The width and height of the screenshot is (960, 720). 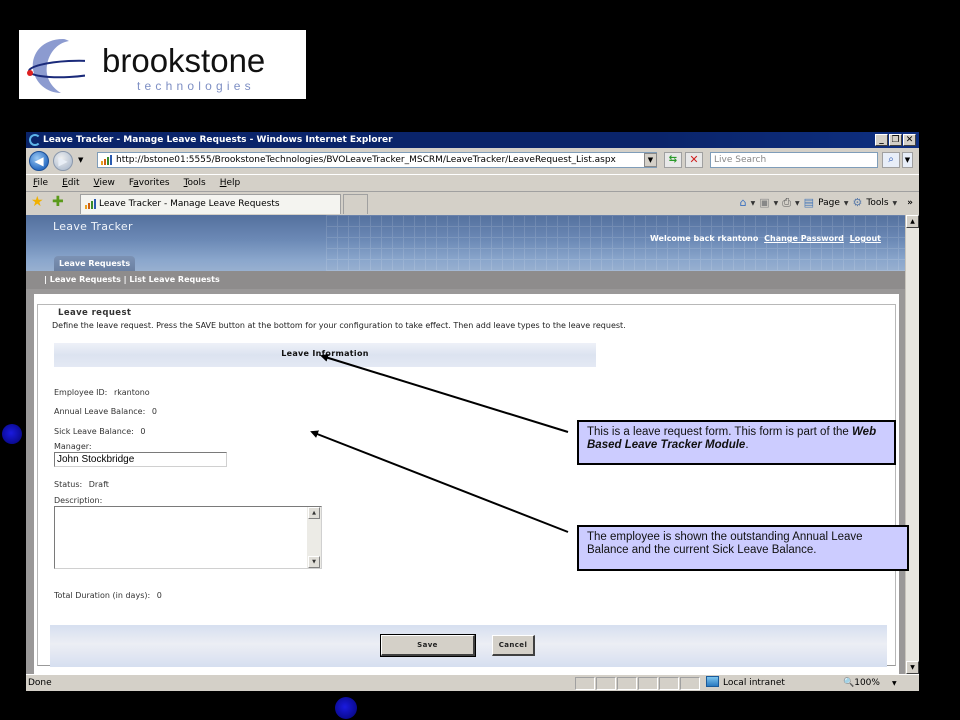 I want to click on save-button: Save, so click(x=428, y=645).